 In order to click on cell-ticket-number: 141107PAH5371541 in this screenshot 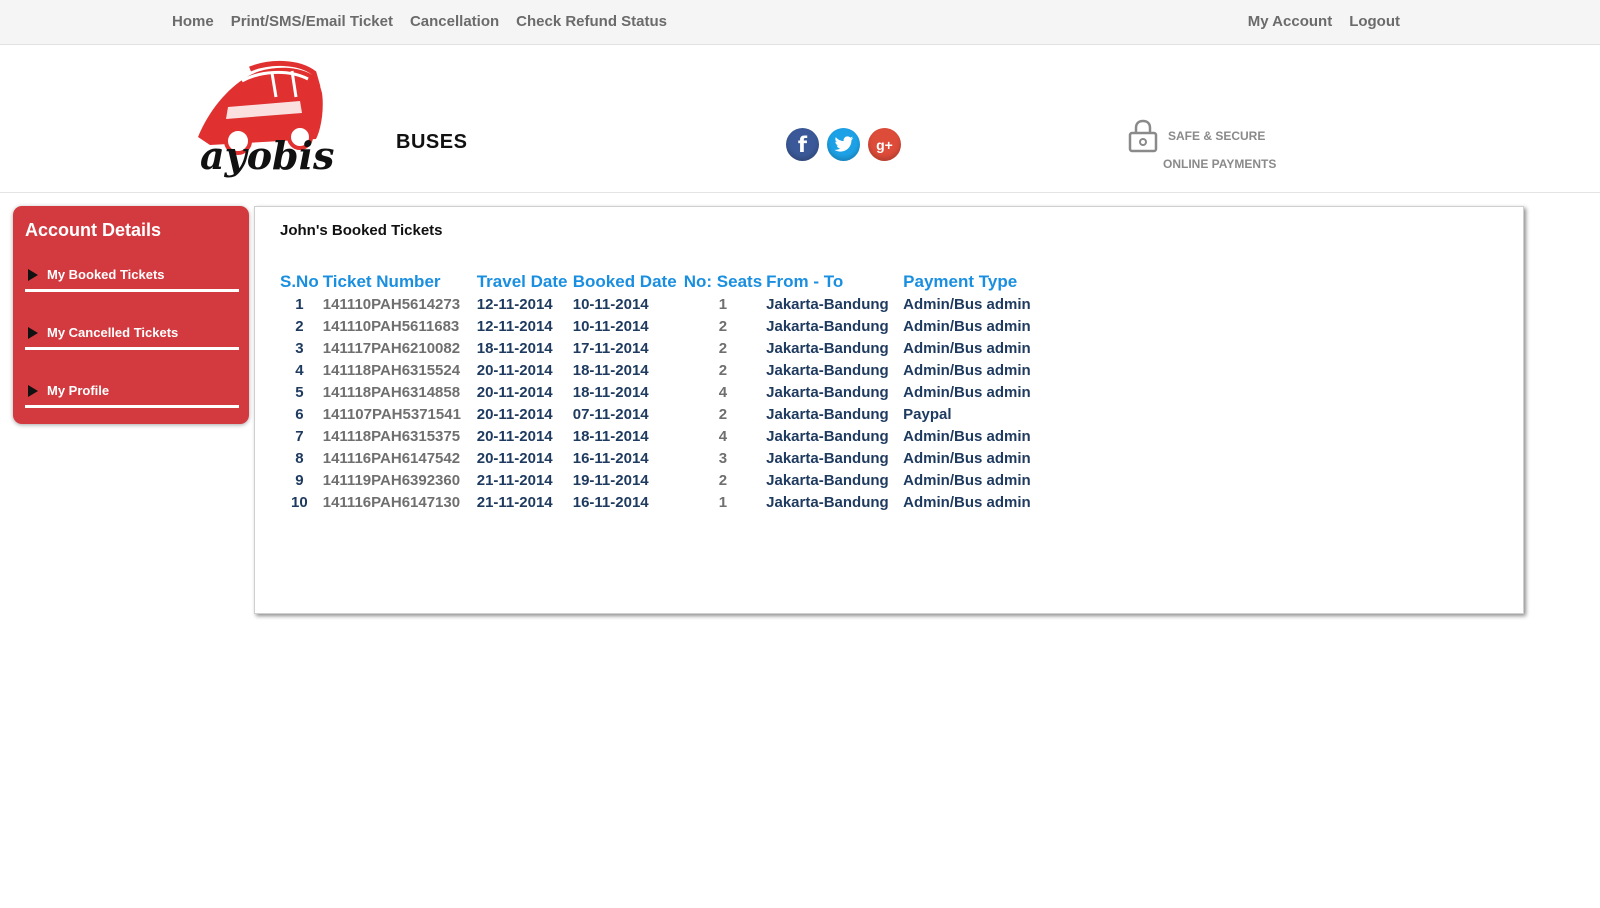, I will do `click(391, 414)`.